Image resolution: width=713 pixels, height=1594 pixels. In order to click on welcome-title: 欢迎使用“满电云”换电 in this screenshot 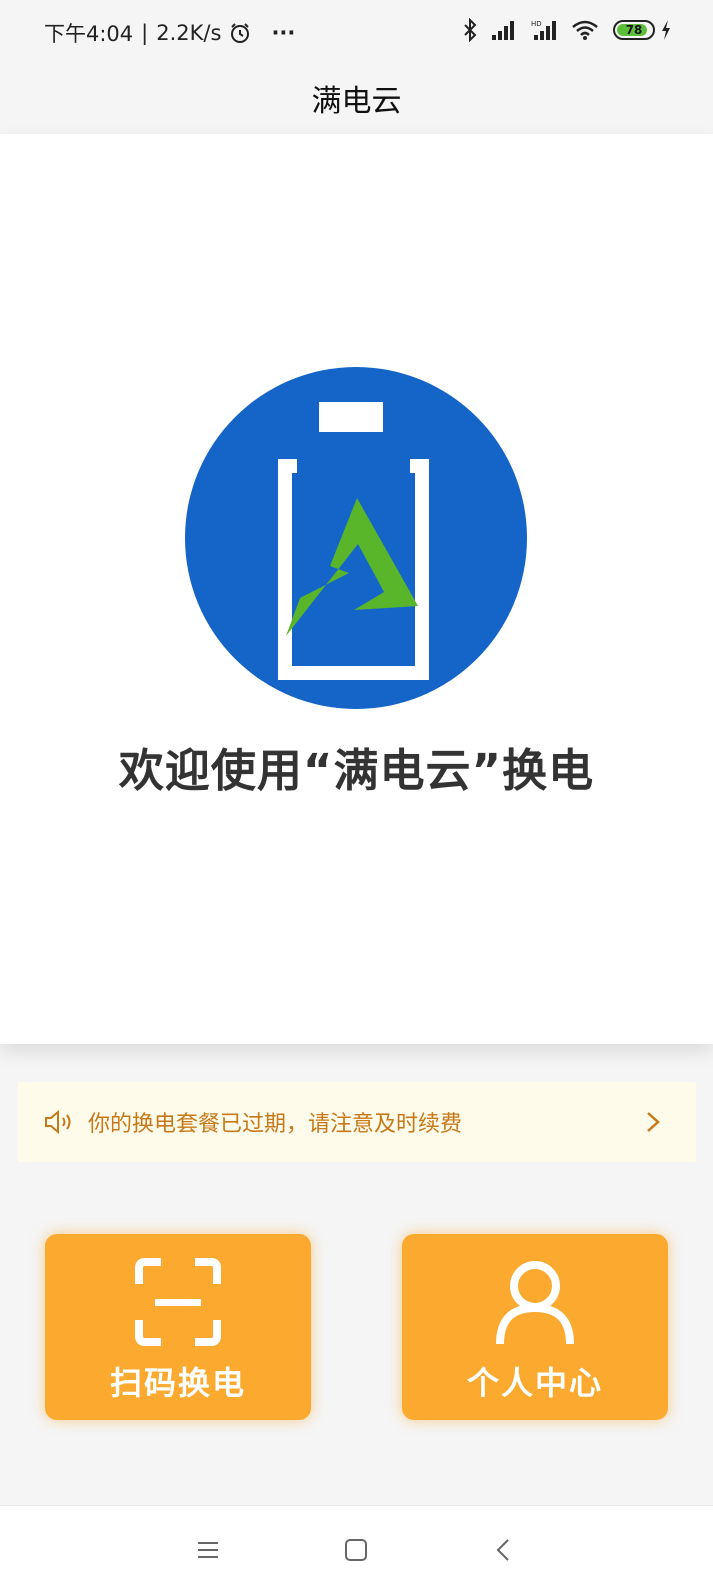, I will do `click(356, 770)`.